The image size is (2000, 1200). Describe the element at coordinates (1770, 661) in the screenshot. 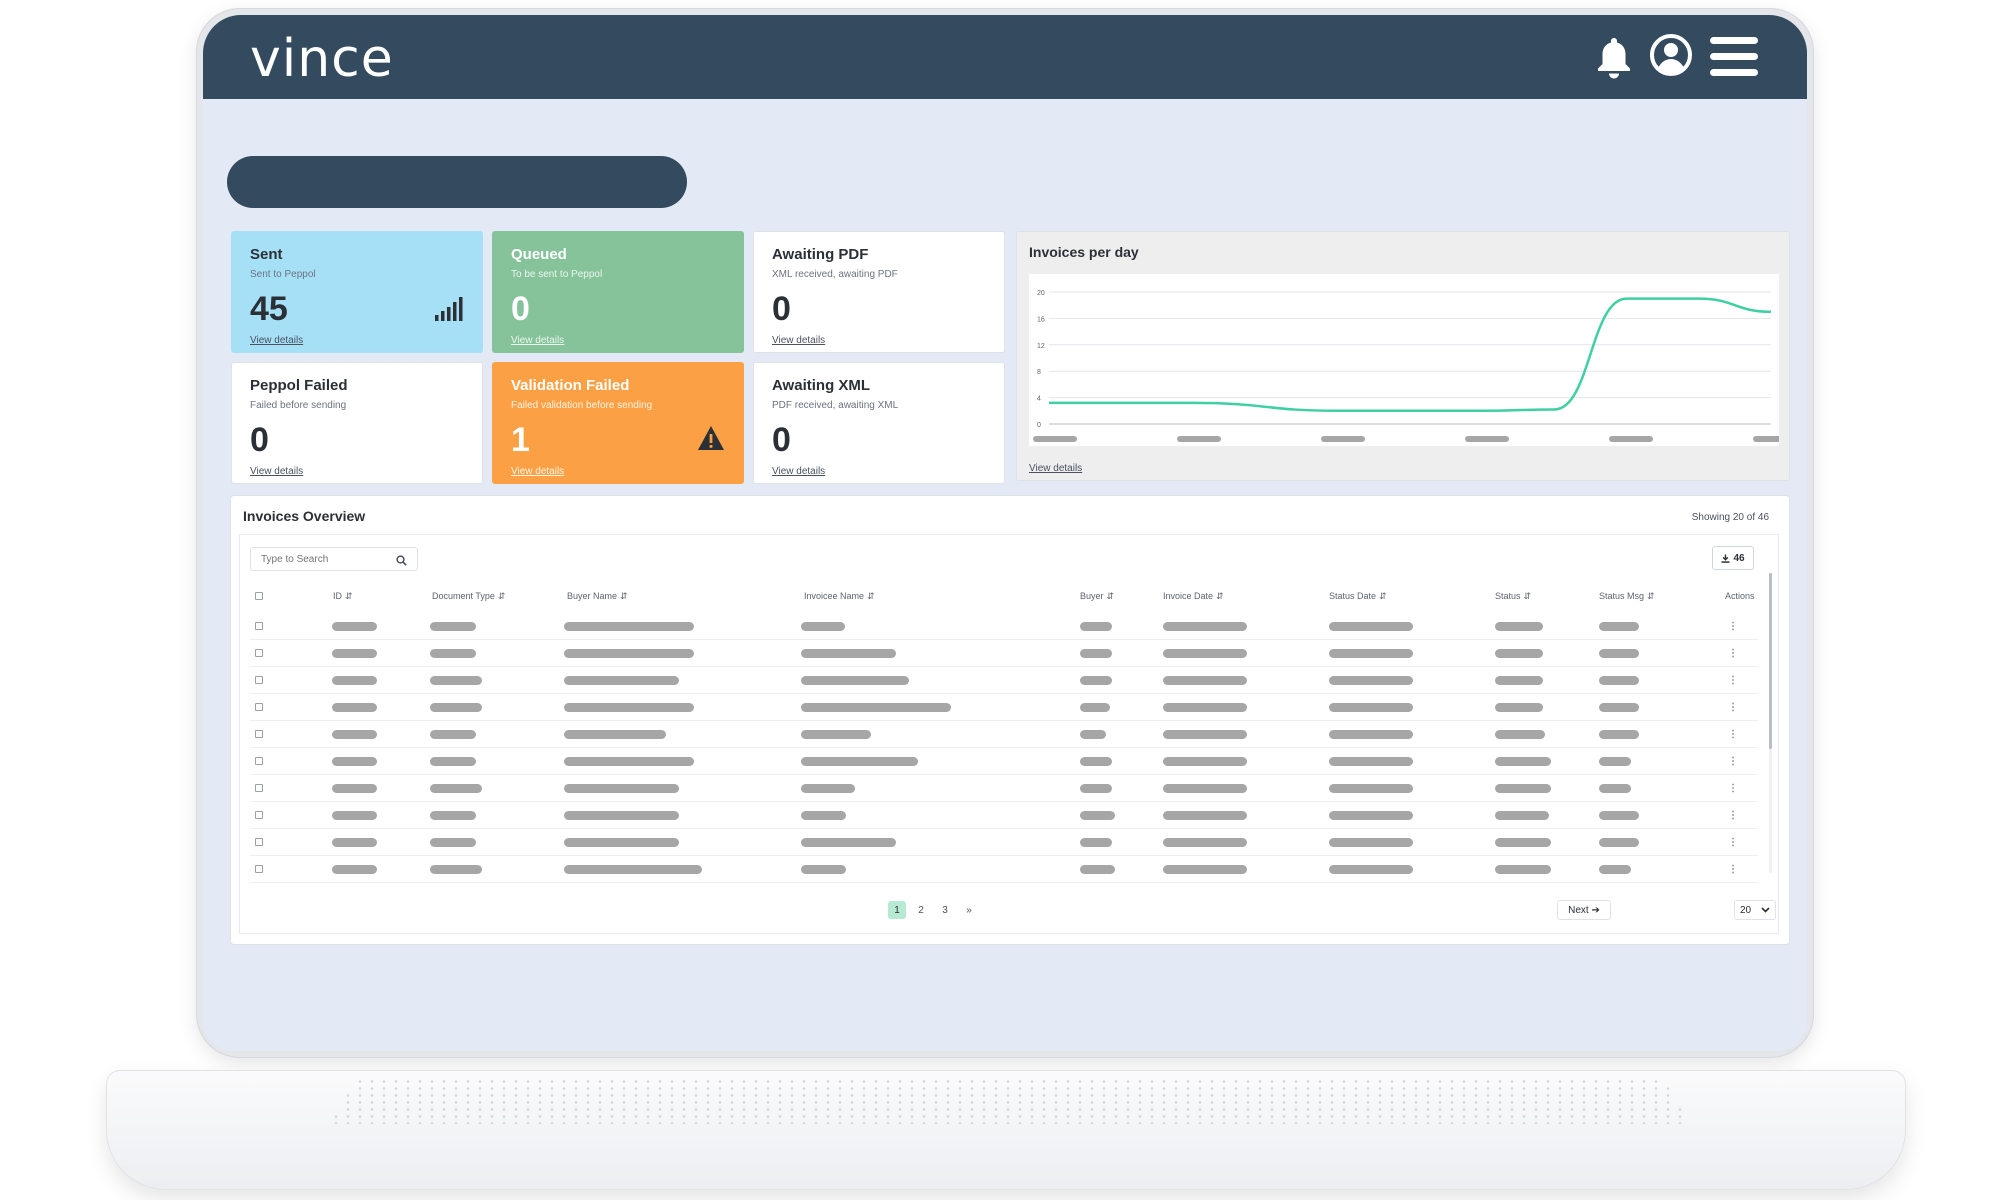

I see `scrollbar-thumb` at that location.